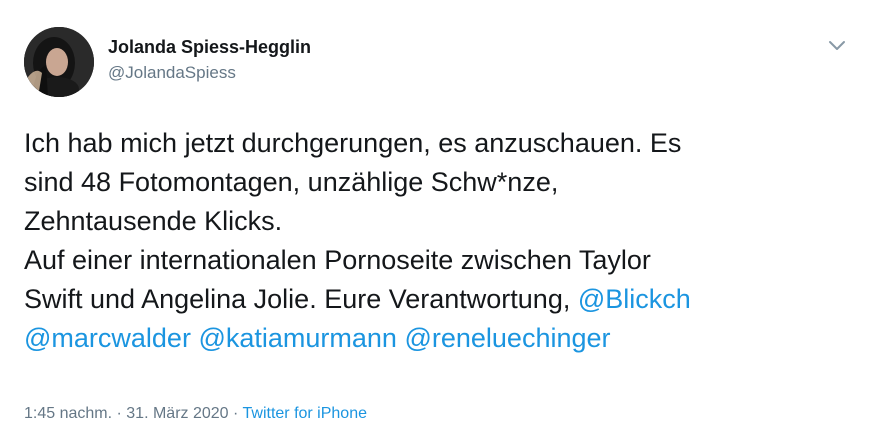  Describe the element at coordinates (507, 338) in the screenshot. I see `mention-link: @reneluechinger` at that location.